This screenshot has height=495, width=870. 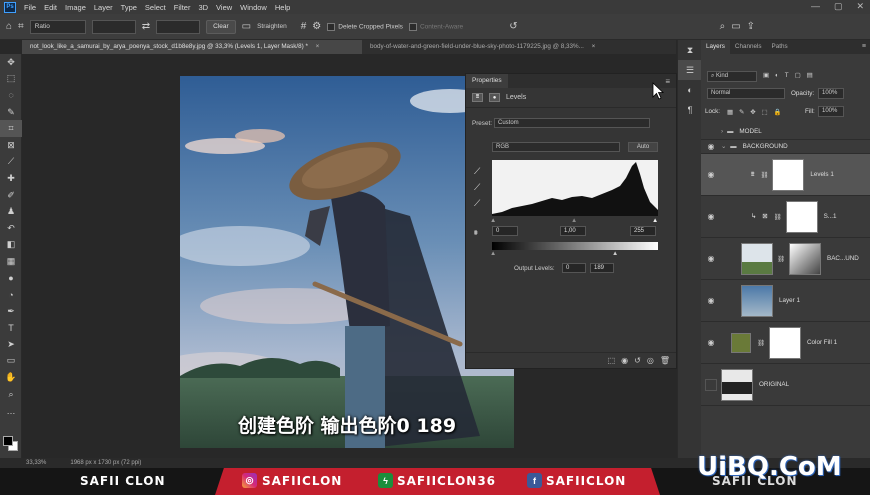 What do you see at coordinates (11, 377) in the screenshot?
I see `hand-tool-icon: ✋` at bounding box center [11, 377].